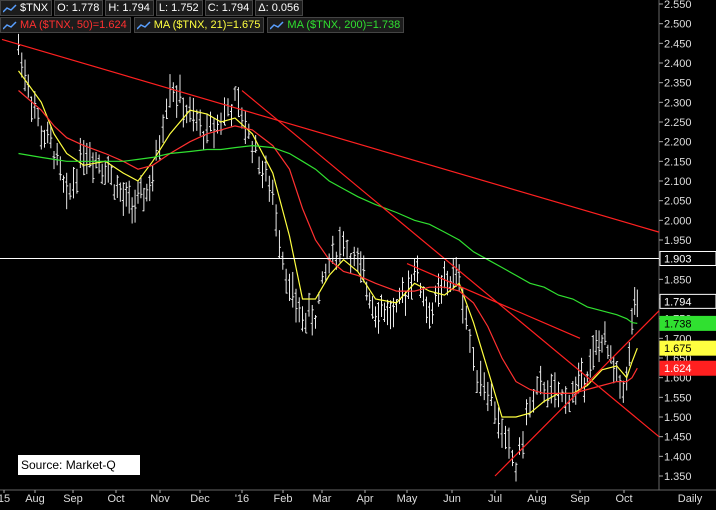 The height and width of the screenshot is (510, 716). I want to click on y-tick-label: 2.050, so click(678, 202).